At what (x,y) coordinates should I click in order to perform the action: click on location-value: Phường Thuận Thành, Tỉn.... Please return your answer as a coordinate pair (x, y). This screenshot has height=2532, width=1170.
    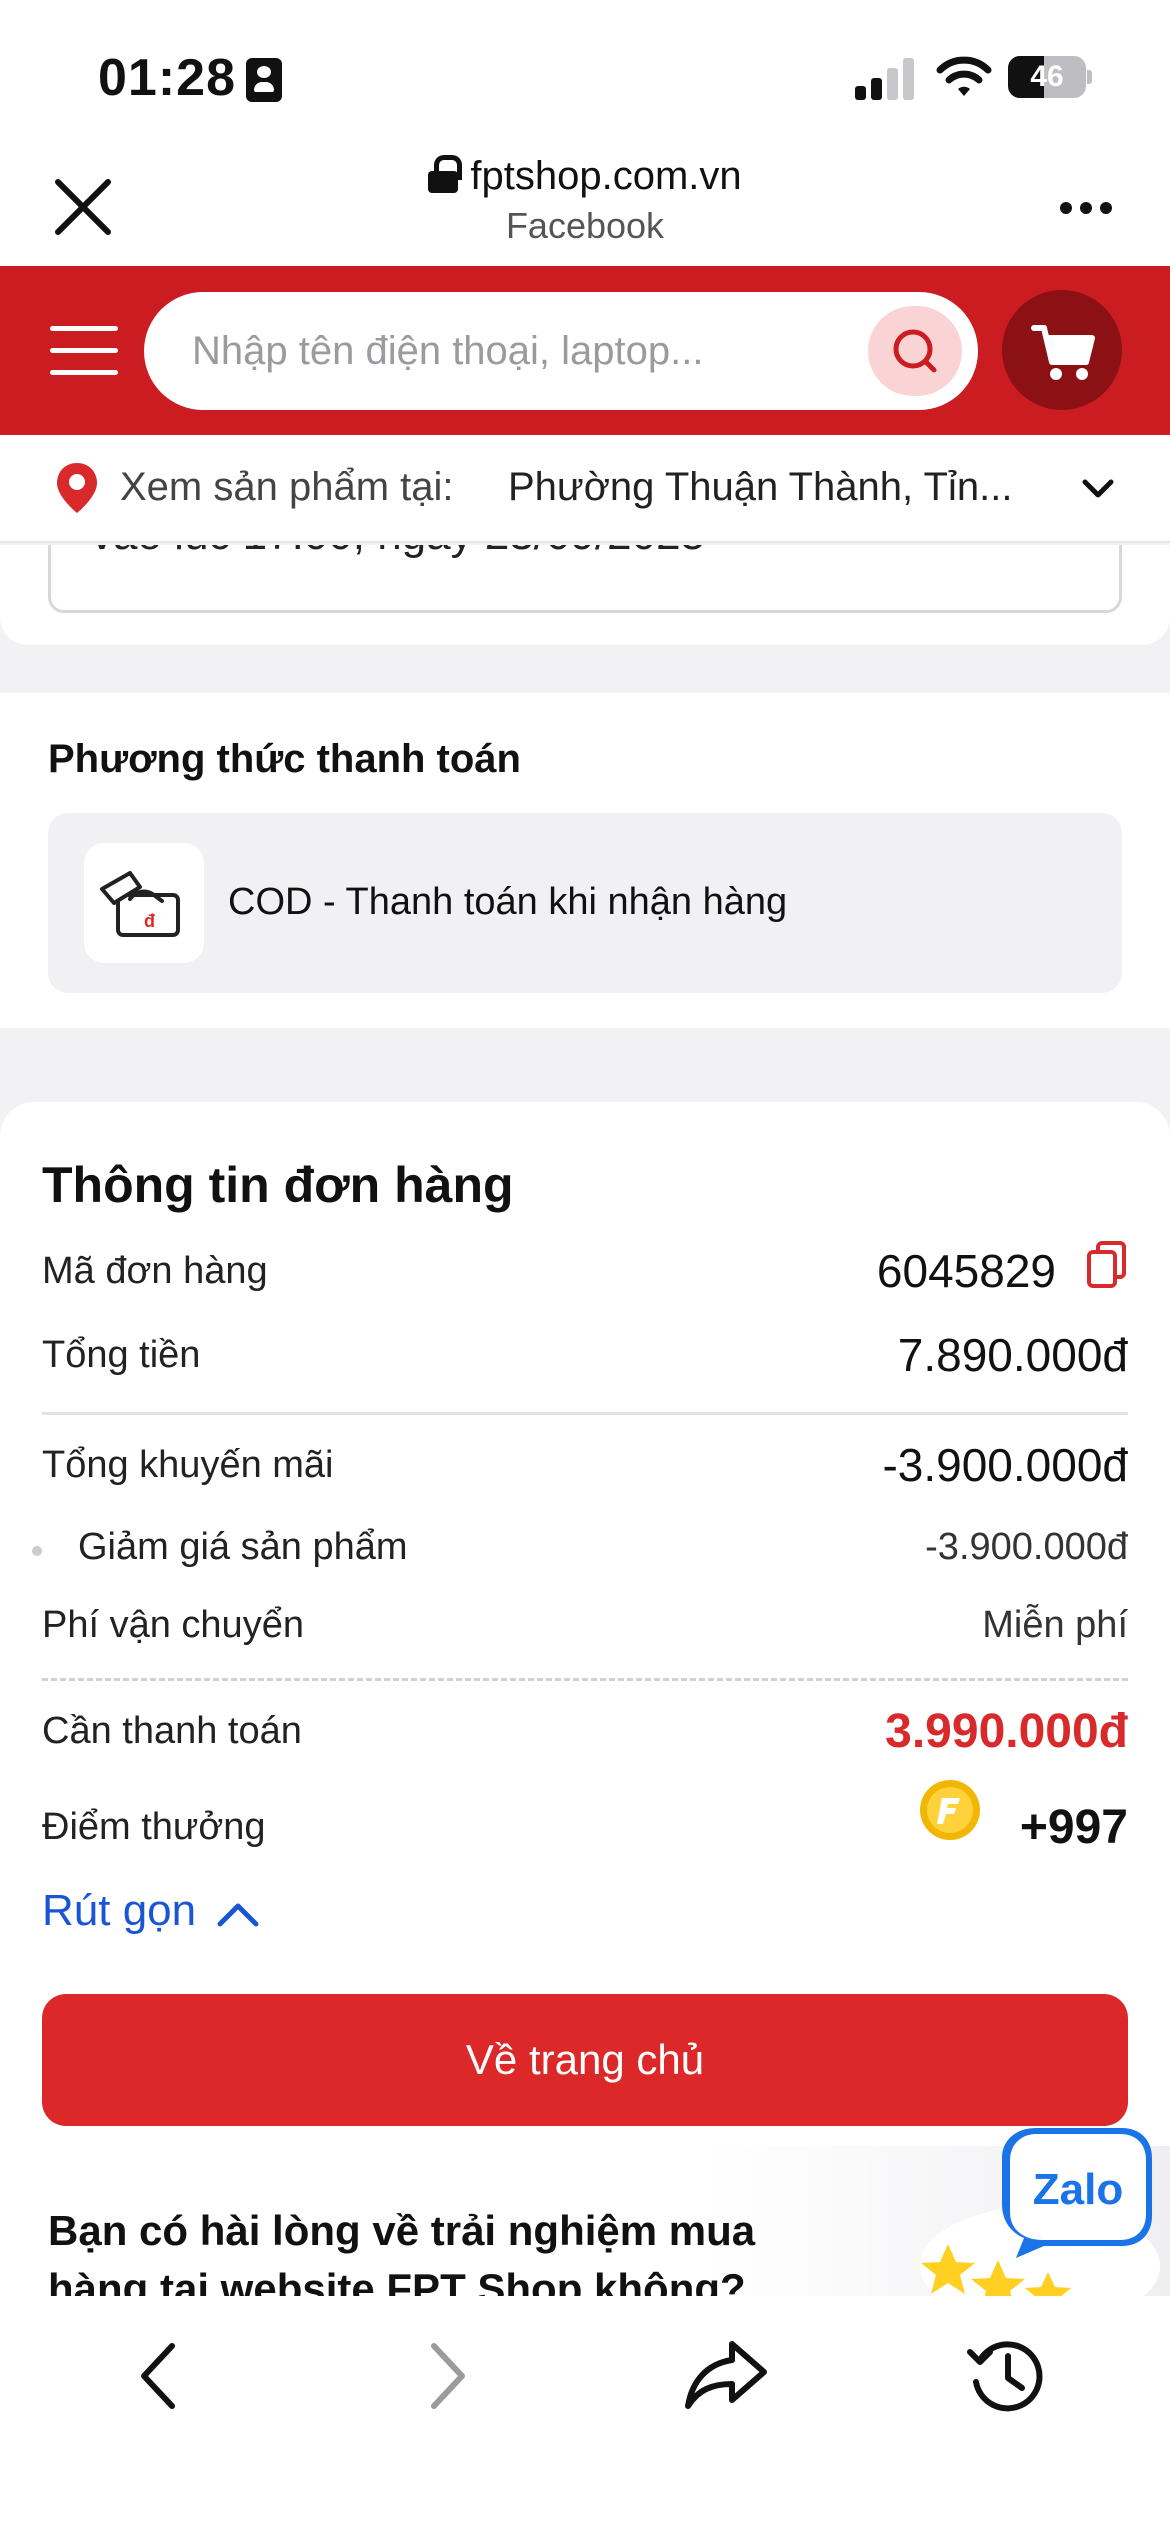
    Looking at the image, I should click on (760, 487).